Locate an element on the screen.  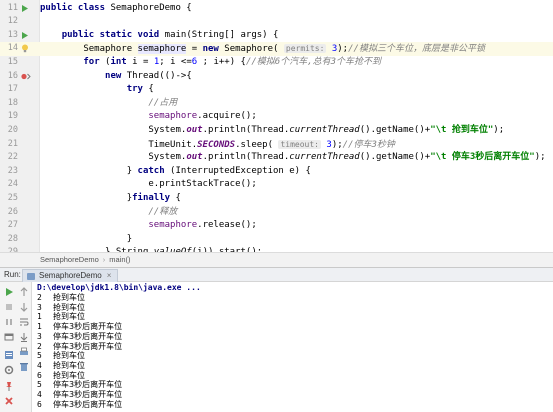
code-line: 23 } catch (InterruptedException e) { is located at coordinates (276, 172).